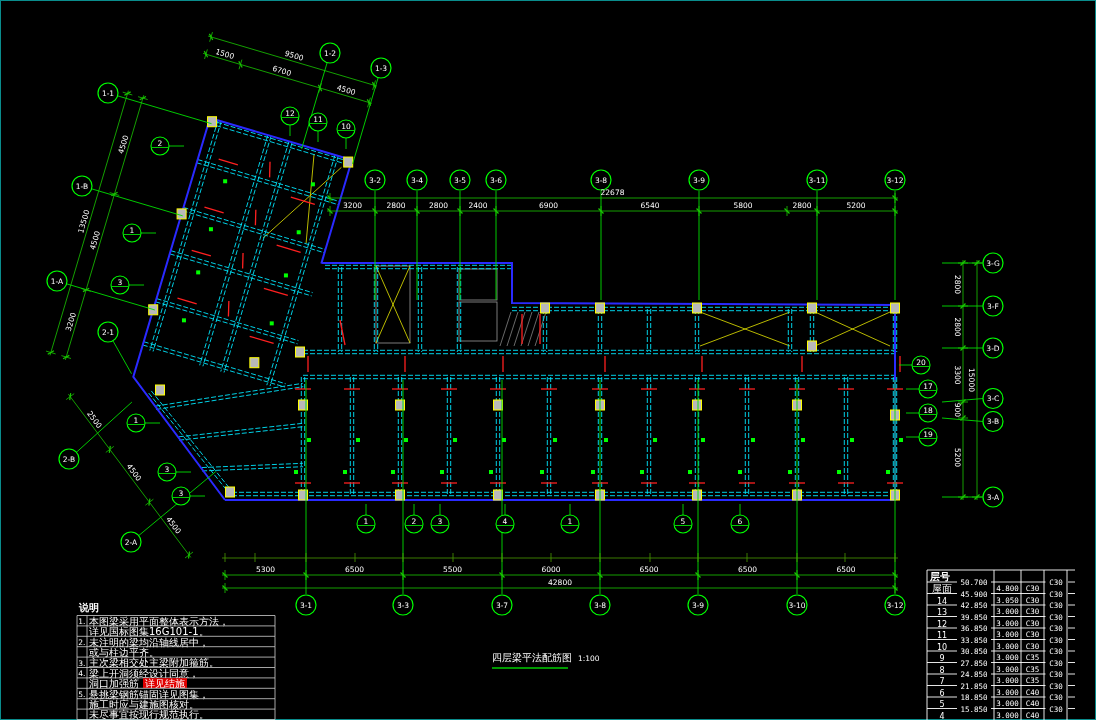 This screenshot has height=720, width=1096. I want to click on floor-label: 11, so click(942, 635).